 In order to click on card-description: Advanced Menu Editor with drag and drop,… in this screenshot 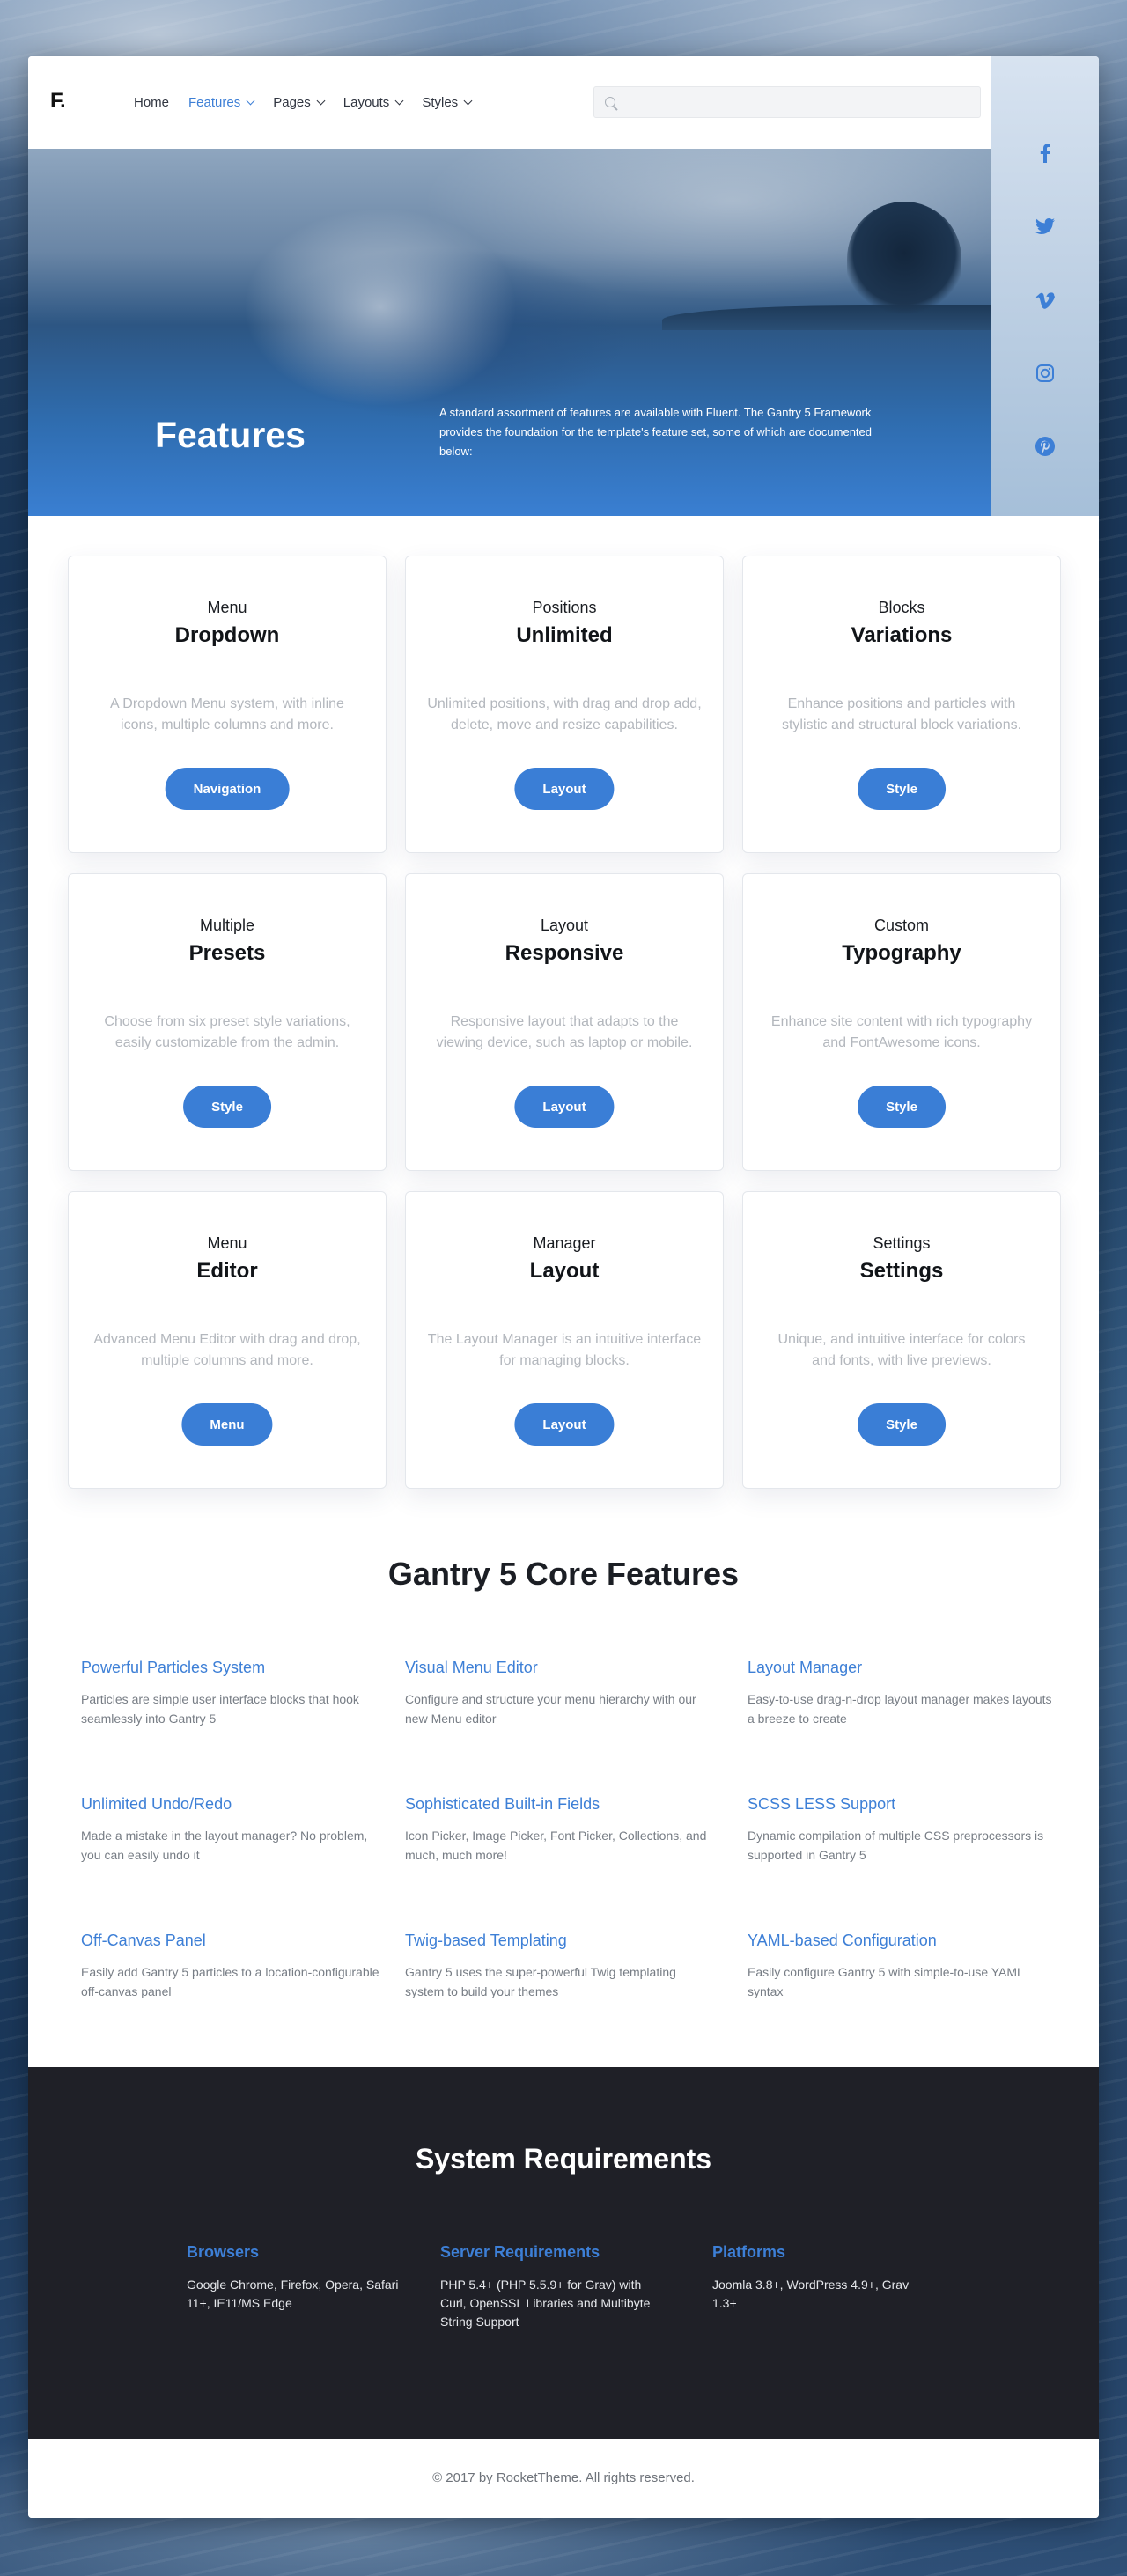, I will do `click(227, 1350)`.